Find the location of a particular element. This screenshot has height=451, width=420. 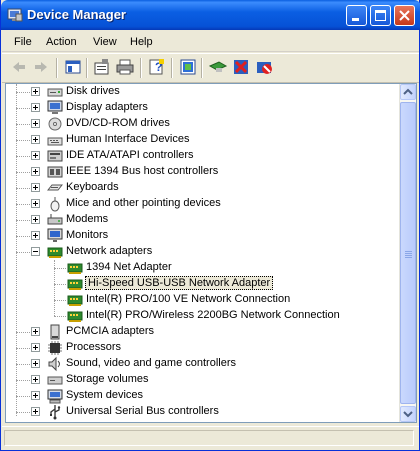

menu-help: Help is located at coordinates (141, 42).